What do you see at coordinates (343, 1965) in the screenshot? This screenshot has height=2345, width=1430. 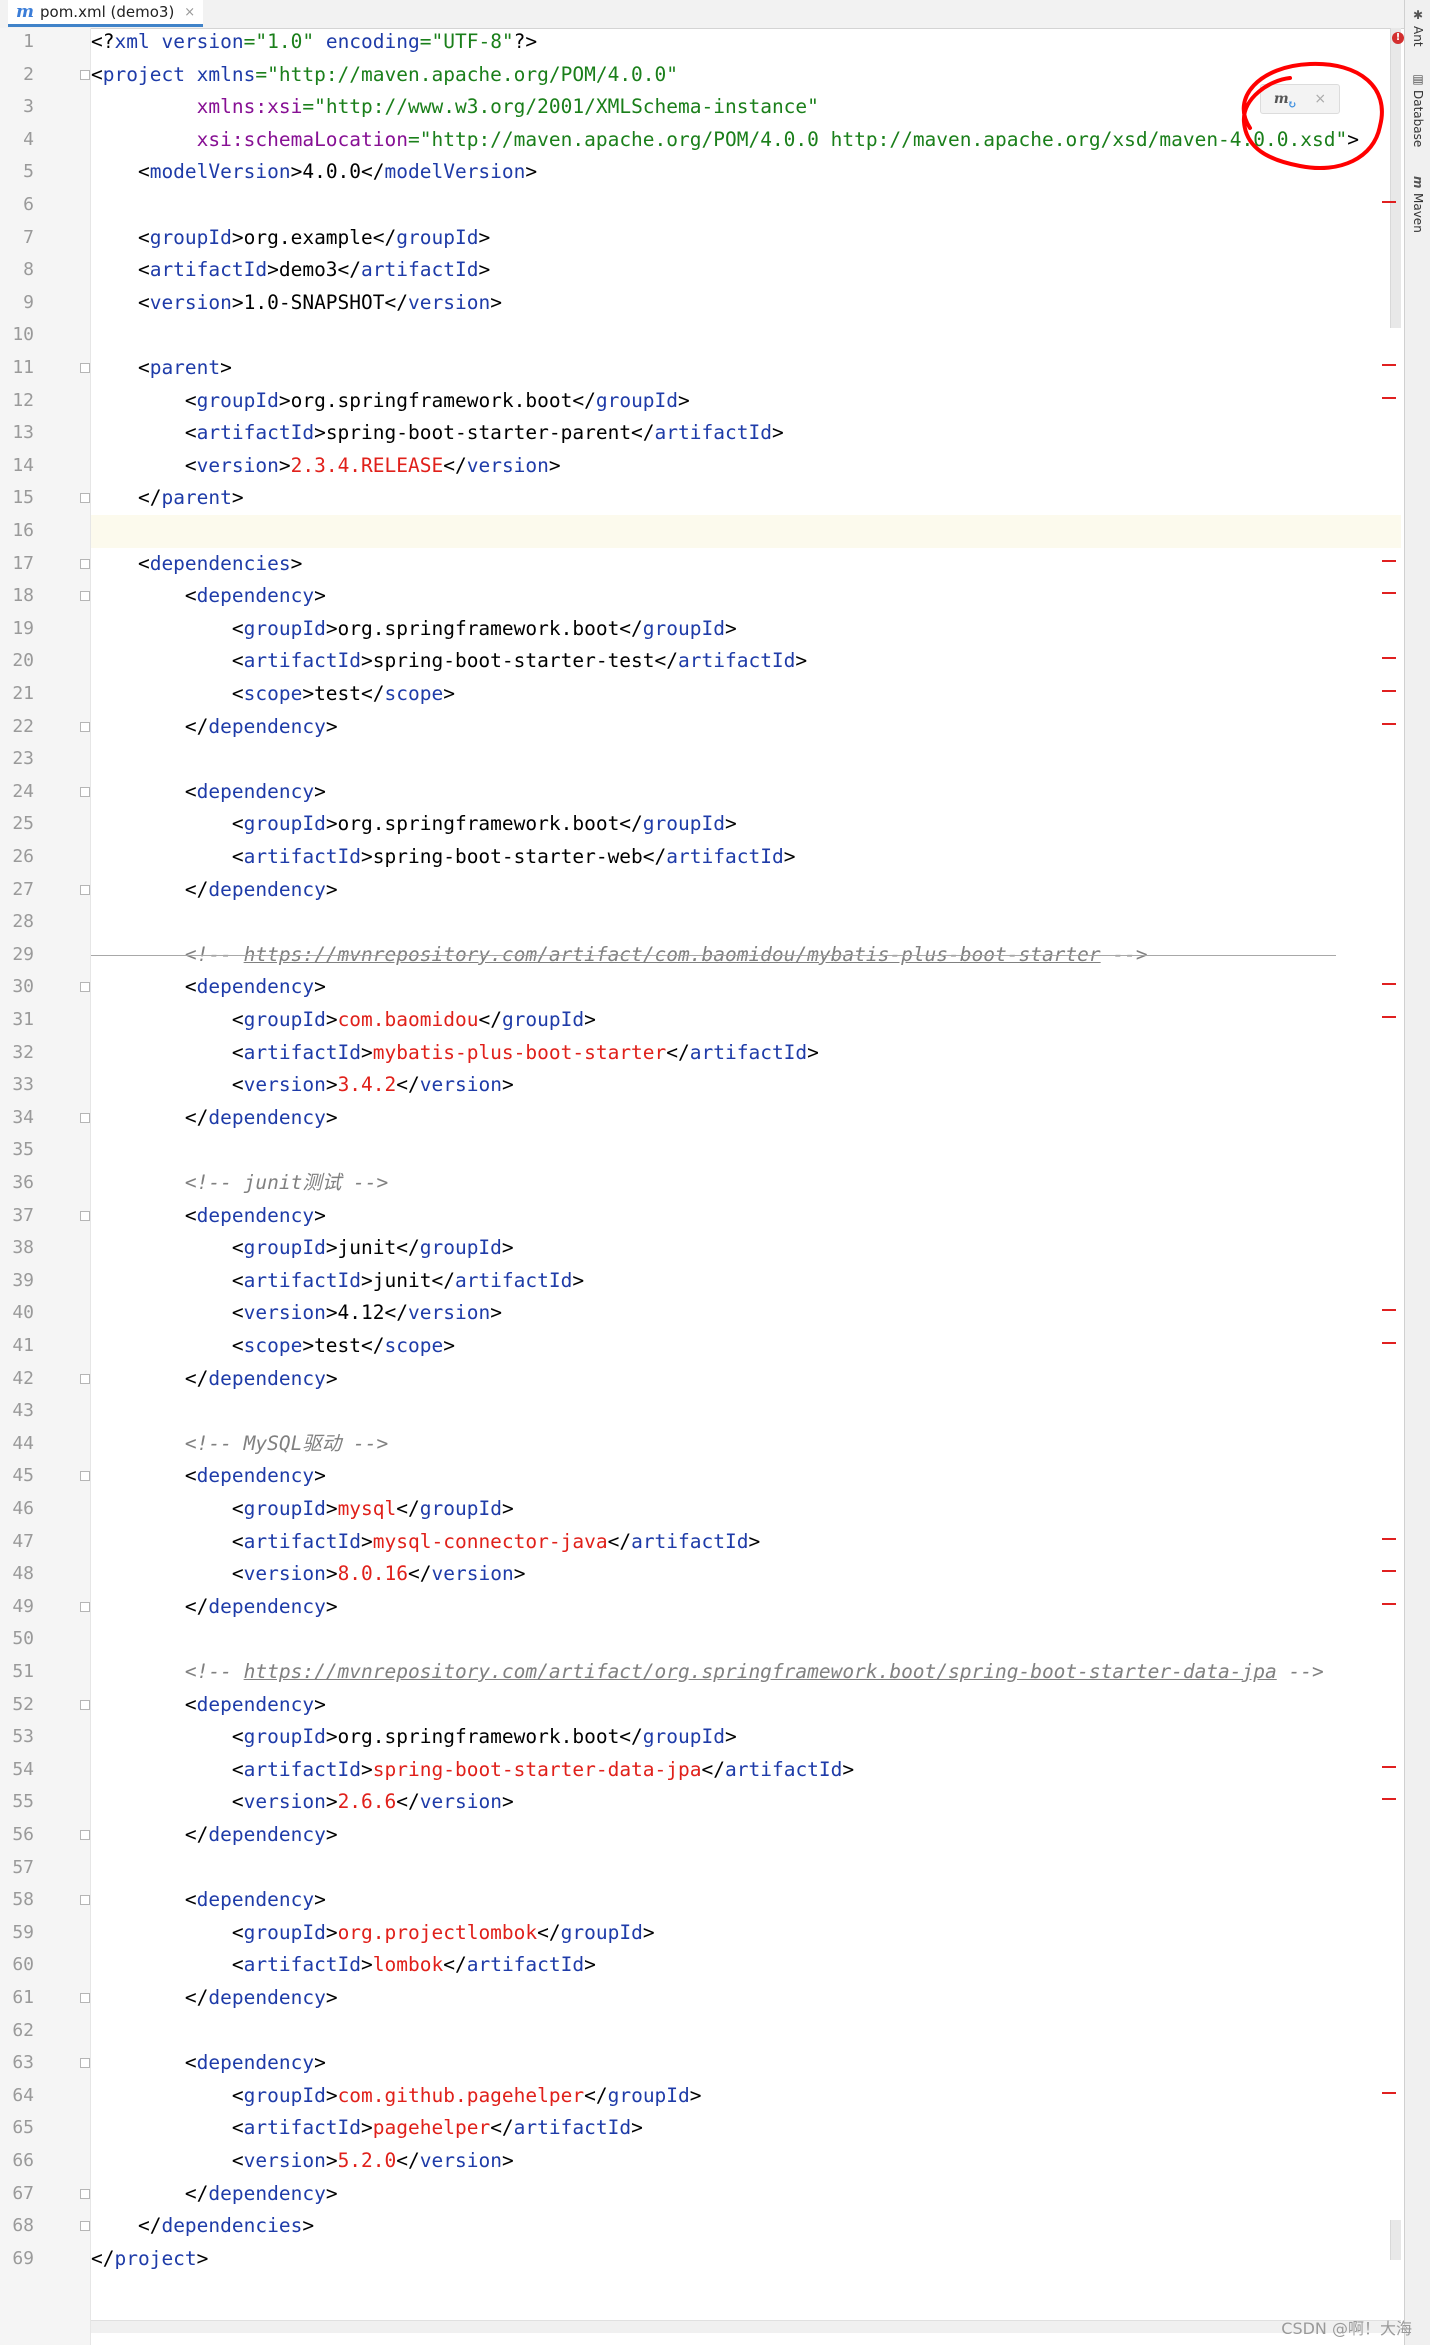 I see `code-line: <artifactId>lombok</artifactId>` at bounding box center [343, 1965].